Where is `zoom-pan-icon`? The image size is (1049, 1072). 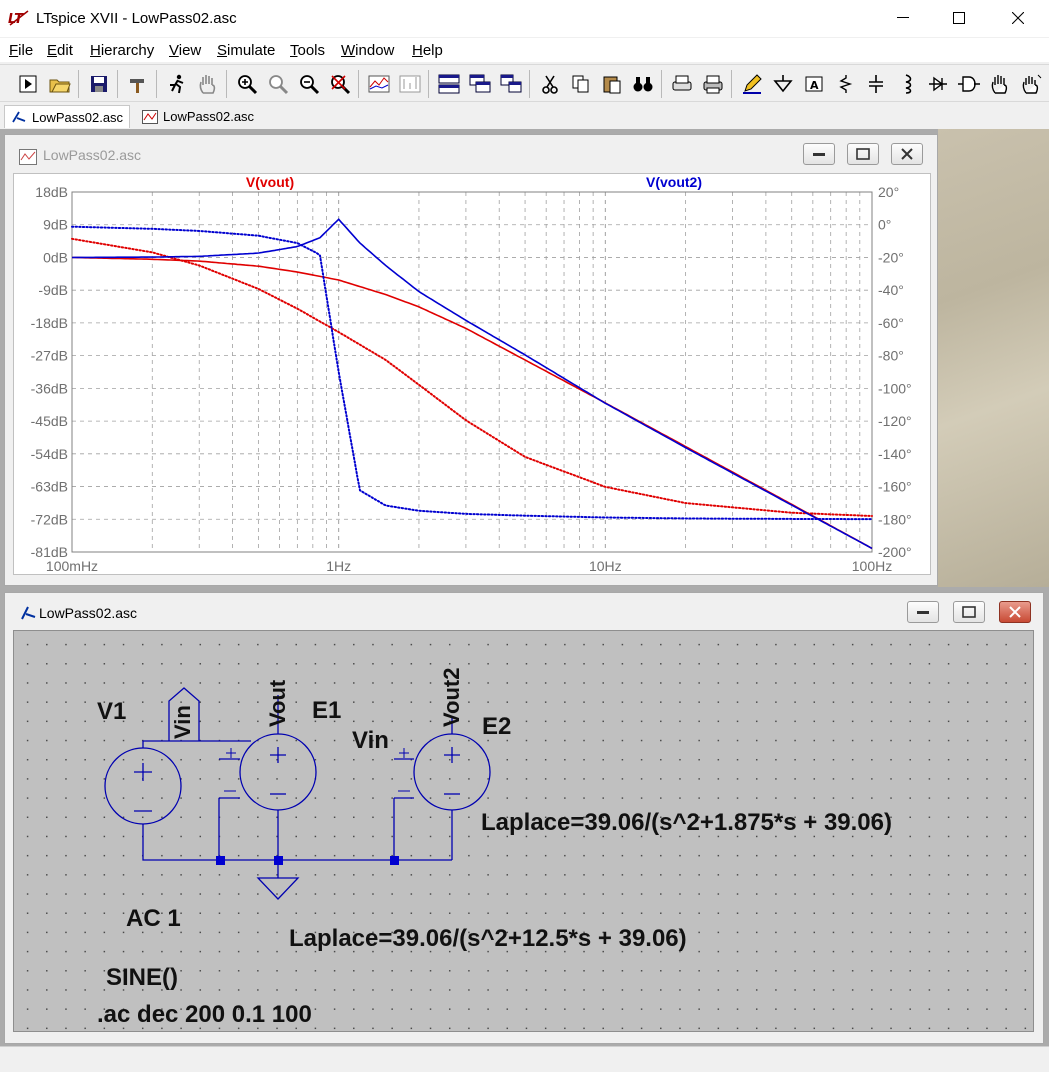 zoom-pan-icon is located at coordinates (278, 84).